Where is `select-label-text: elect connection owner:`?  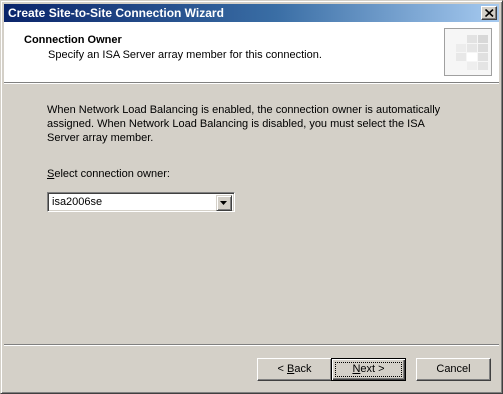 select-label-text: elect connection owner: is located at coordinates (112, 174).